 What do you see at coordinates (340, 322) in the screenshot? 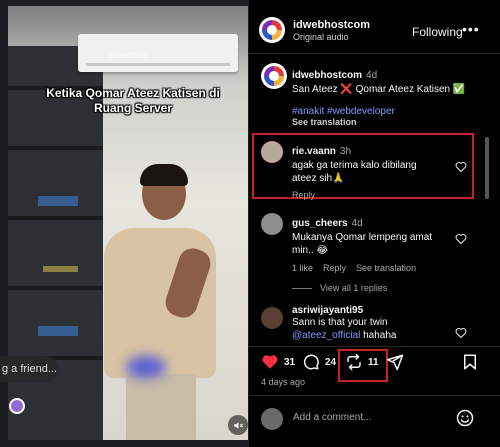
I see `comment-text: Sann is that your twin` at bounding box center [340, 322].